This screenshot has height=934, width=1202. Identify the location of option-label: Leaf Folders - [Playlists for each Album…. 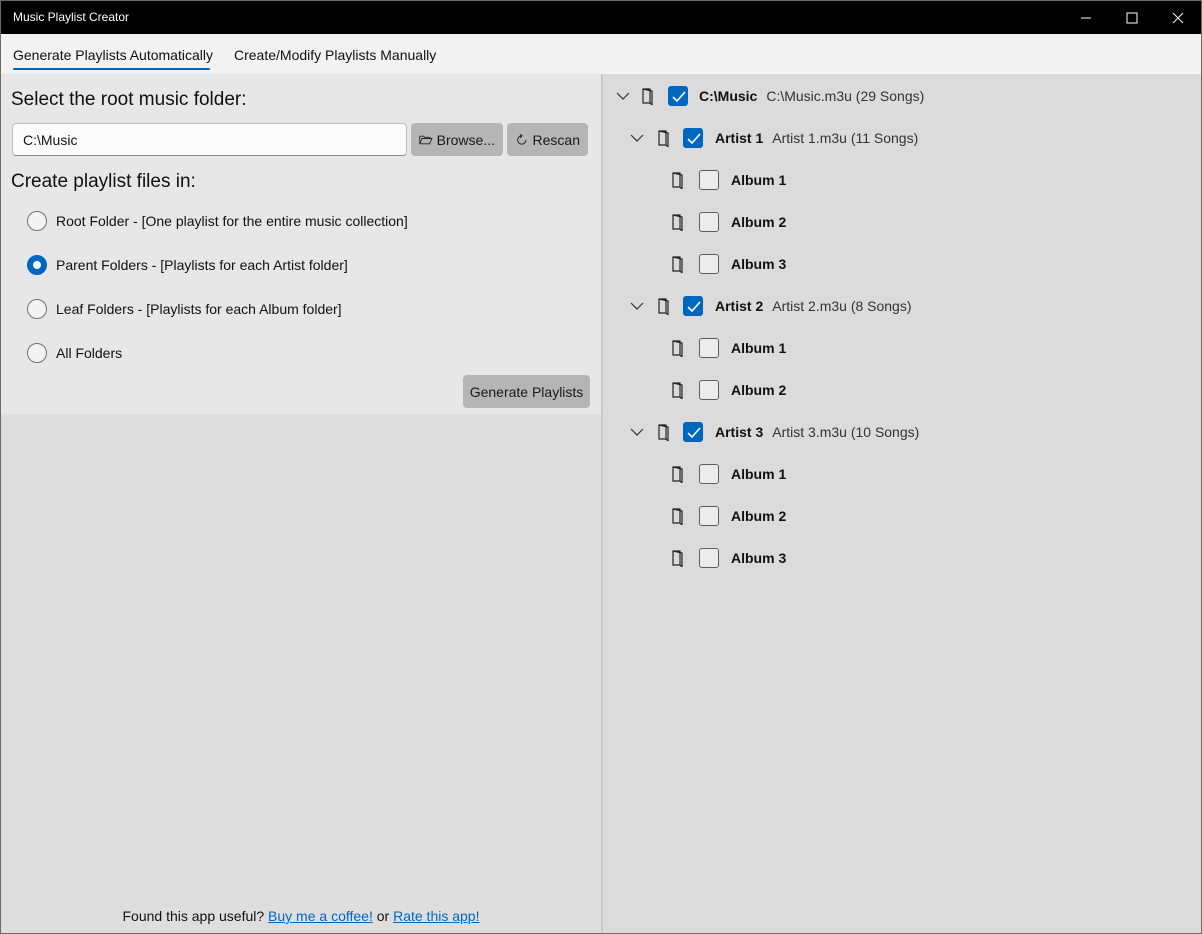
(199, 309).